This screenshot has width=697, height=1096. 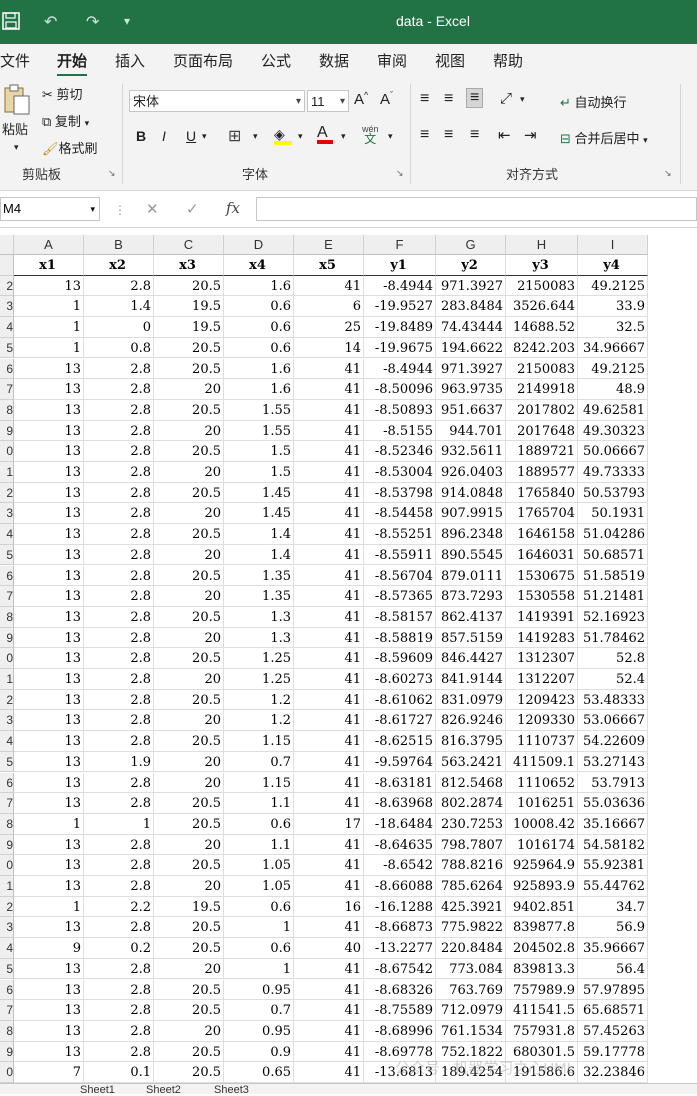 What do you see at coordinates (119, 327) in the screenshot?
I see `table-cell: 0` at bounding box center [119, 327].